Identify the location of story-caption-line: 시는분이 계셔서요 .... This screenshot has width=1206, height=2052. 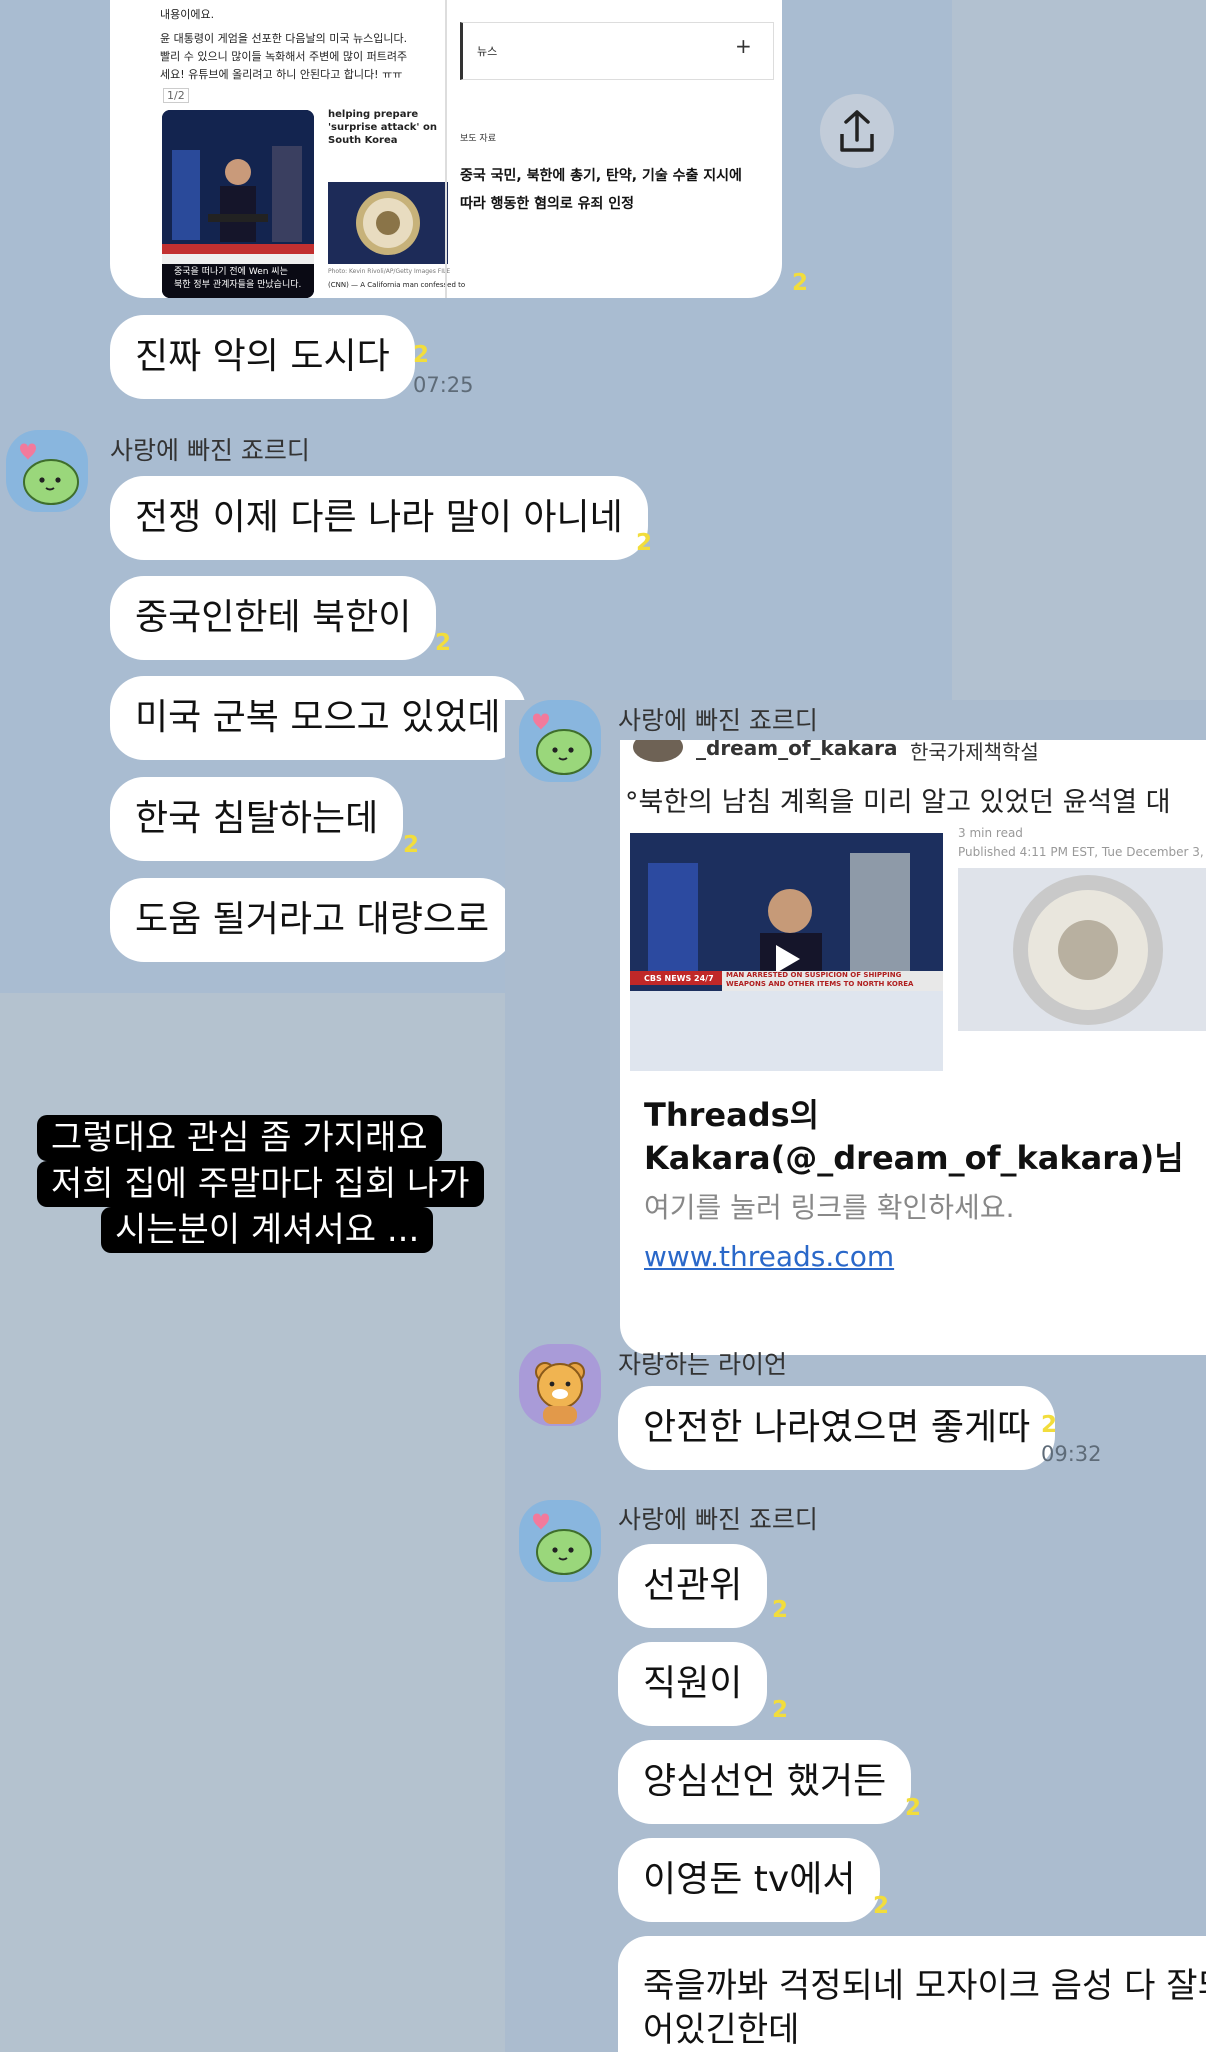
(267, 1230).